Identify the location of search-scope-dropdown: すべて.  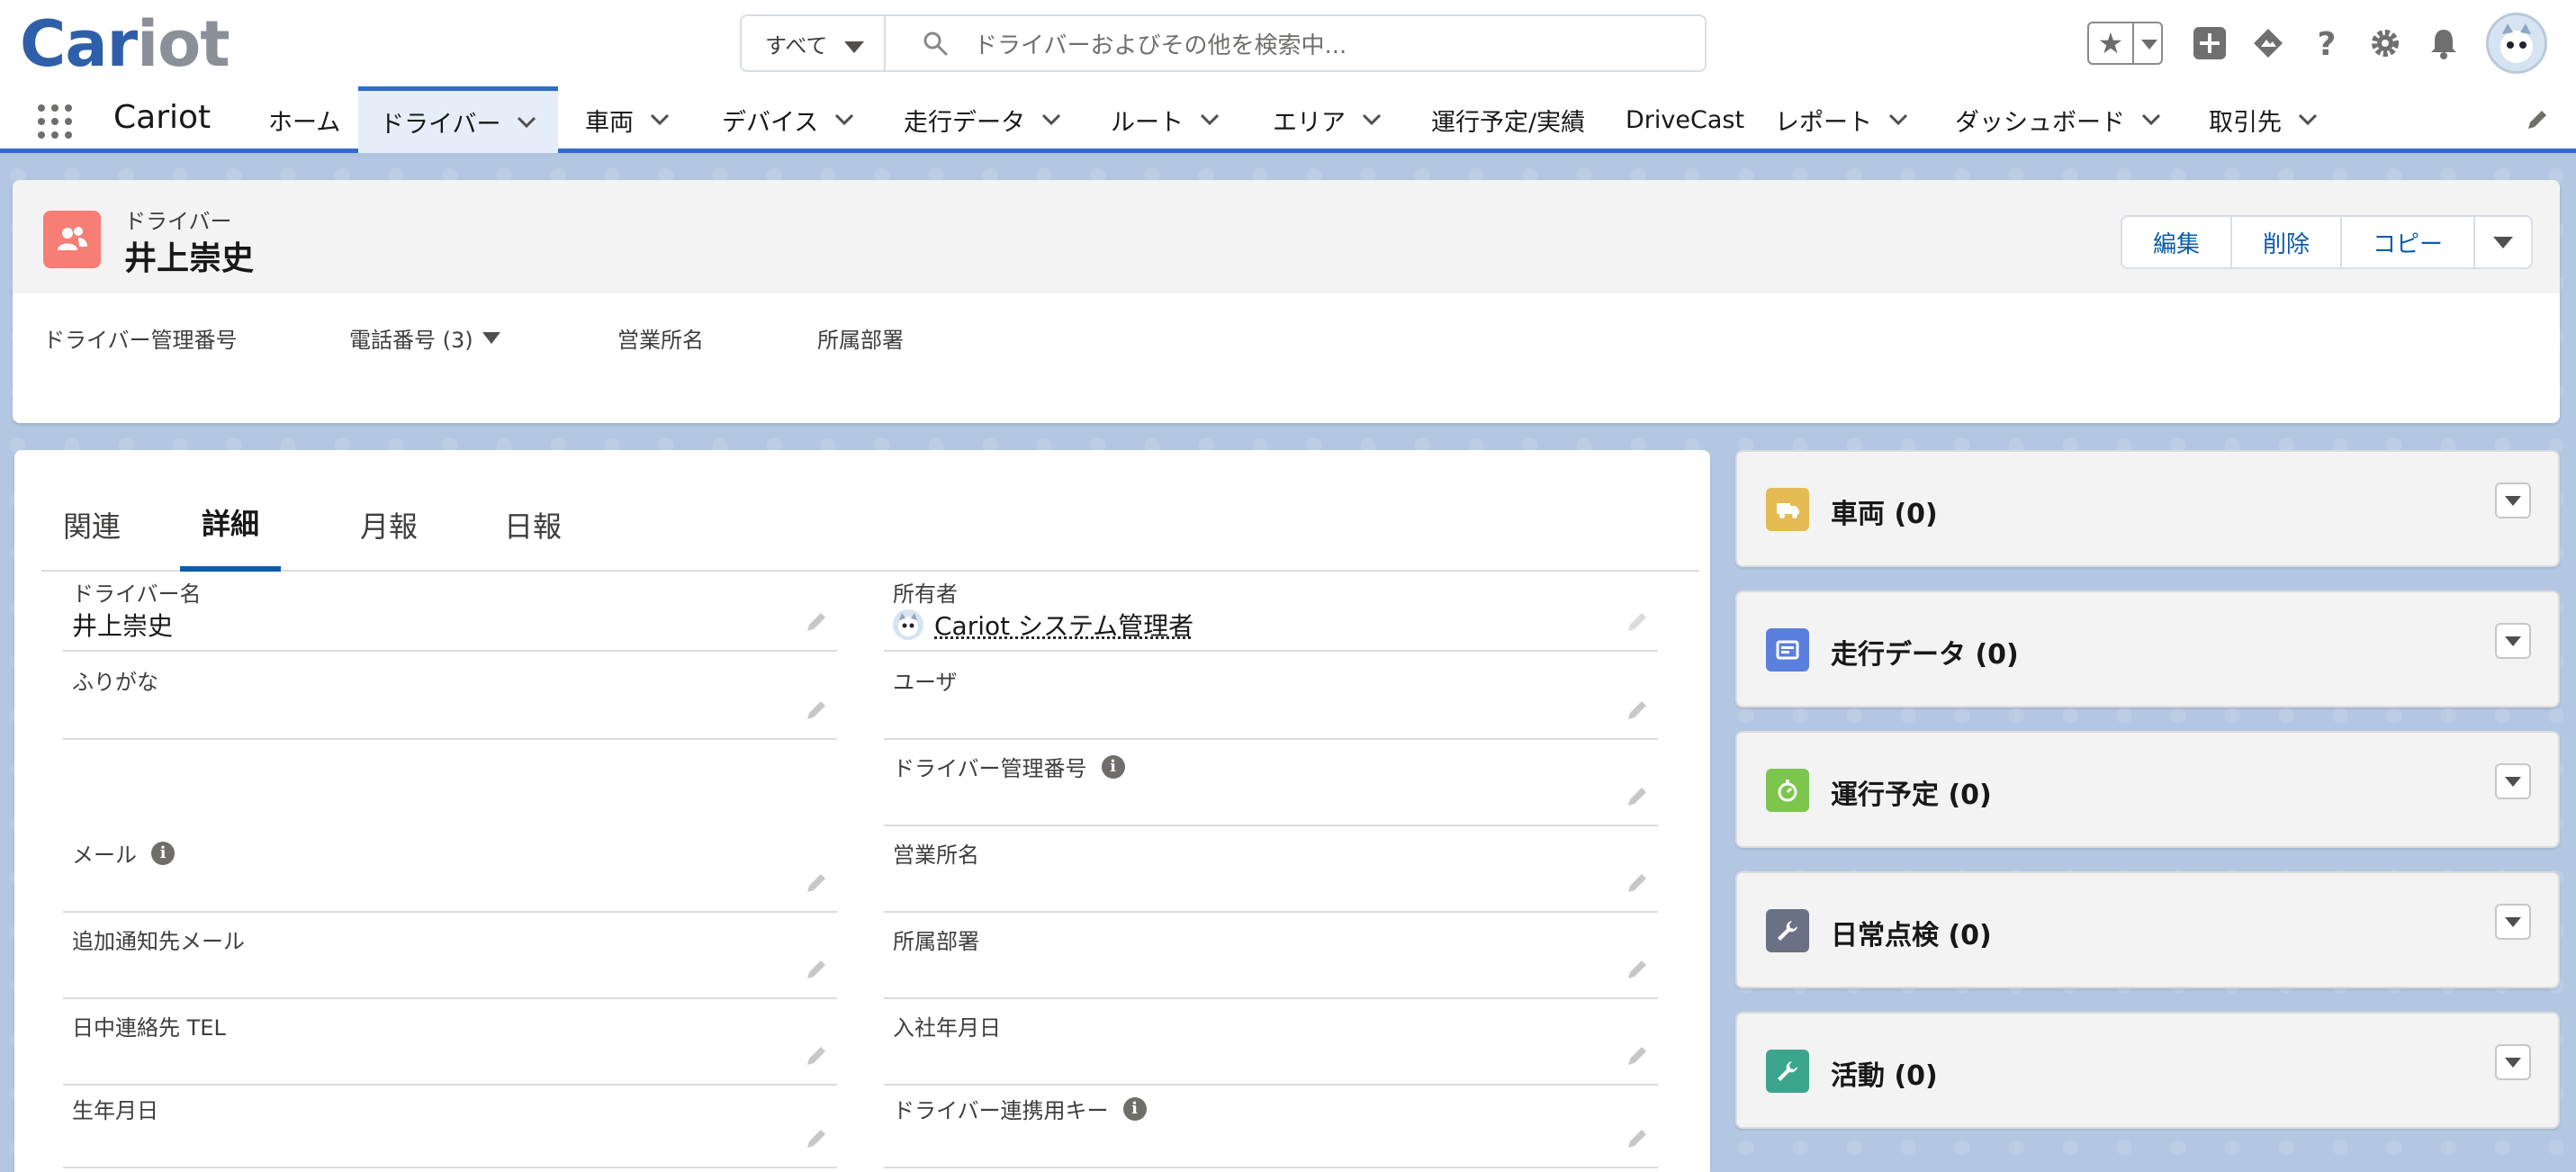
(814, 43).